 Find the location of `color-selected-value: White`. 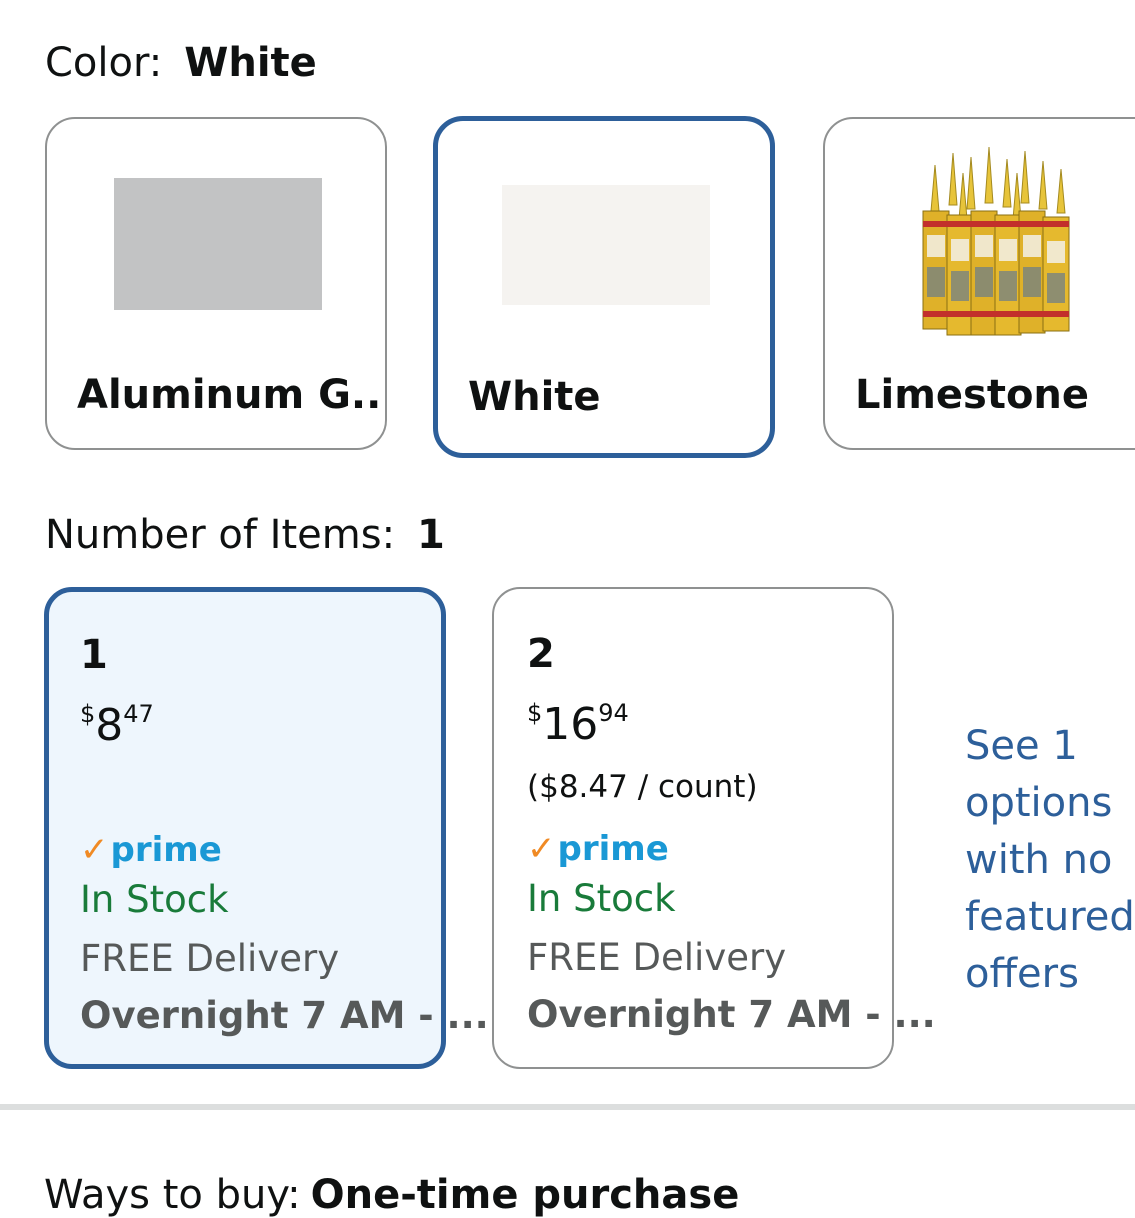

color-selected-value: White is located at coordinates (250, 63).